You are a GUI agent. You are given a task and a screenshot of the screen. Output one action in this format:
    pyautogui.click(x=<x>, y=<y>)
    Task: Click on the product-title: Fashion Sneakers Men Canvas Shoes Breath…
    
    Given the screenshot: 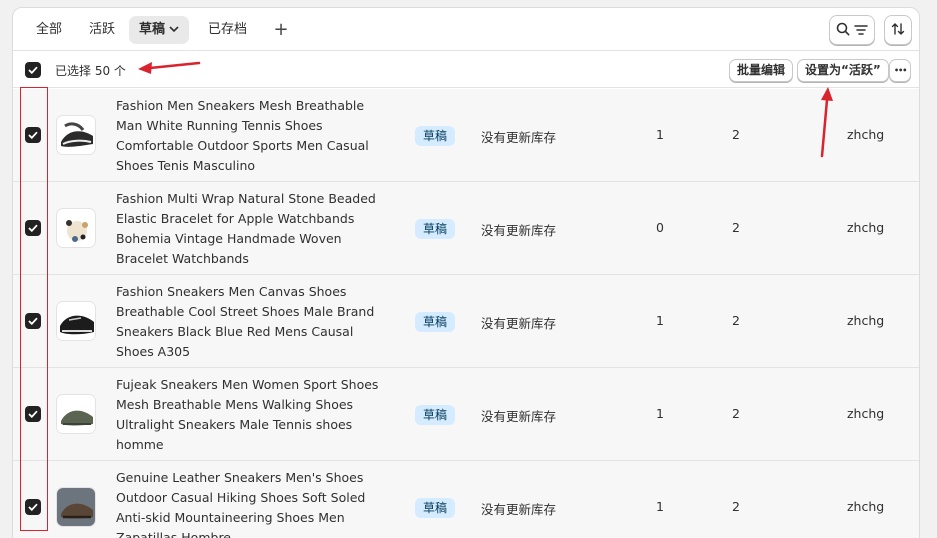 What is the action you would take?
    pyautogui.click(x=251, y=322)
    